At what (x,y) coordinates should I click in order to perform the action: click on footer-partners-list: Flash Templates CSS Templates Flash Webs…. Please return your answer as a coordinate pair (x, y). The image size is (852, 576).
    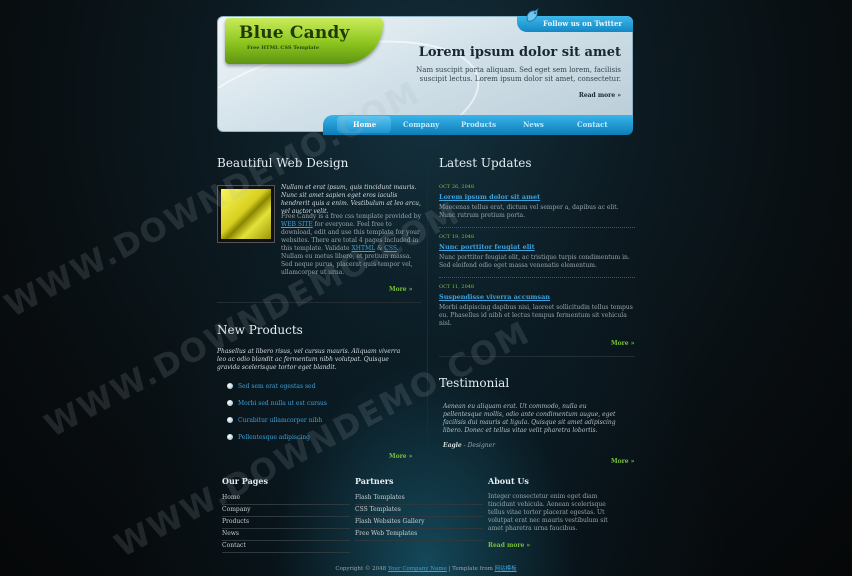
    Looking at the image, I should click on (419, 517).